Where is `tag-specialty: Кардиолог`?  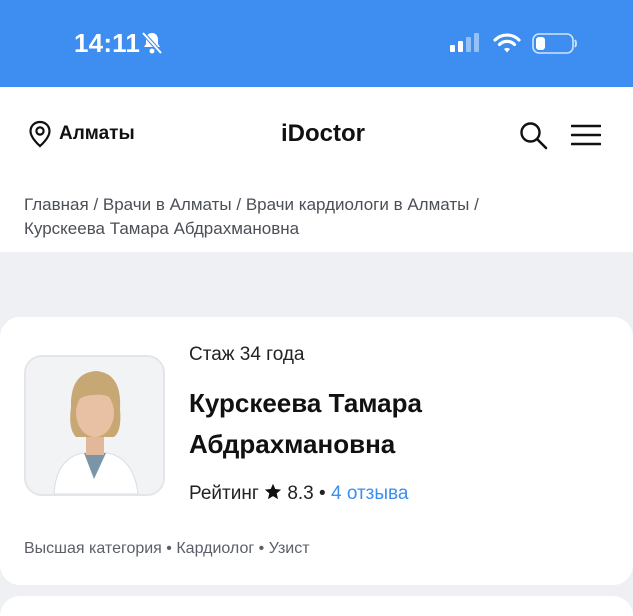
tag-specialty: Кардиолог is located at coordinates (215, 548).